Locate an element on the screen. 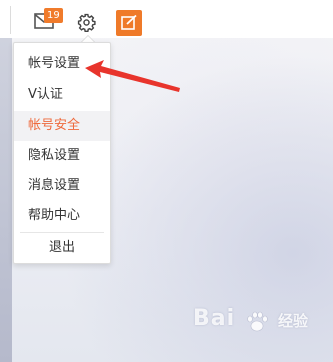 Image resolution: width=333 pixels, height=362 pixels. menu-item-message-settings: 消息设置 is located at coordinates (62, 186).